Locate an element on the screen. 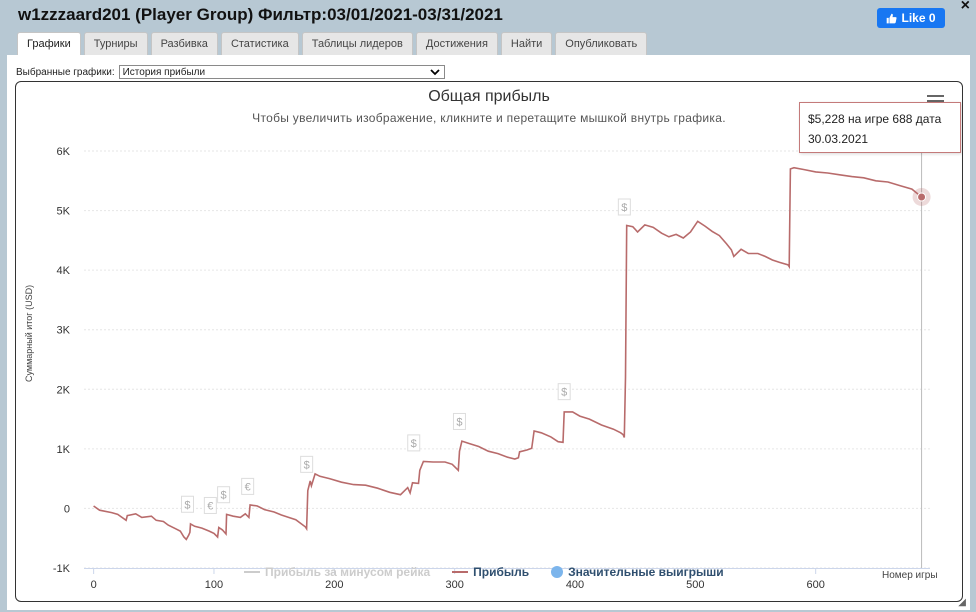 This screenshot has width=976, height=612. legend-label-profit: Прибыль is located at coordinates (501, 572).